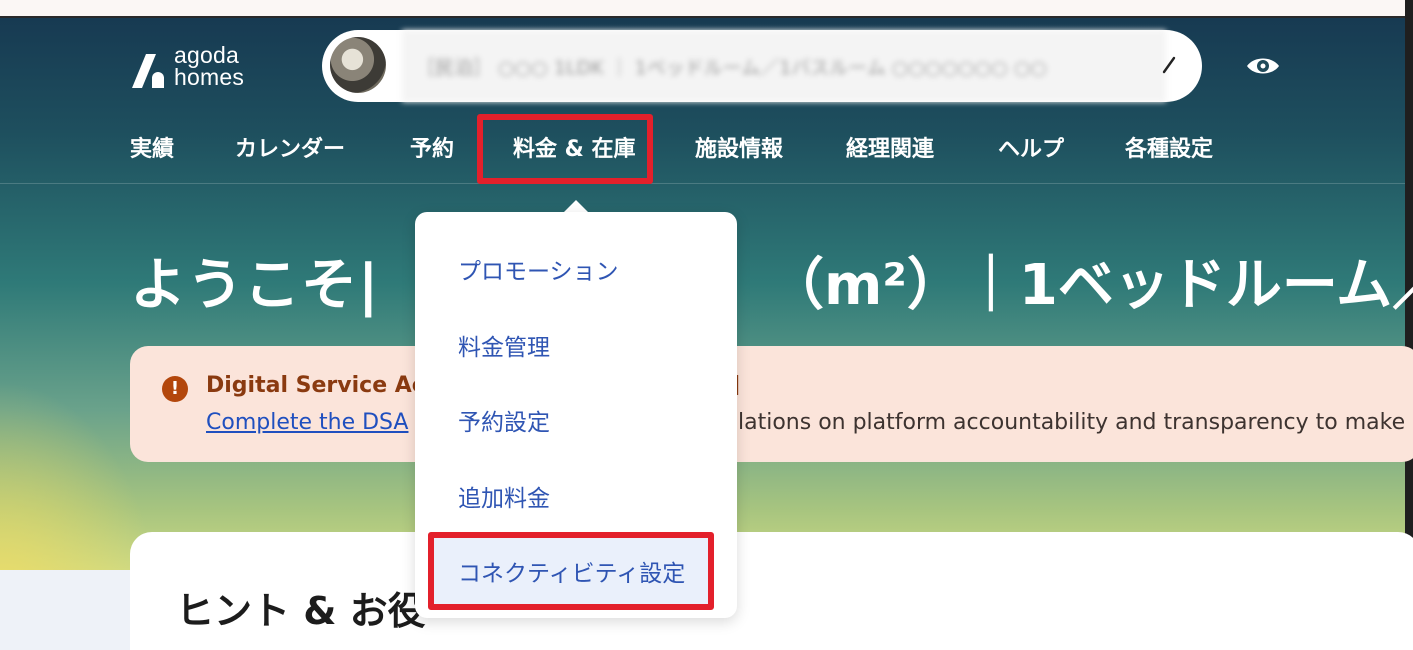 Image resolution: width=1413 pixels, height=650 pixels. What do you see at coordinates (504, 496) in the screenshot?
I see `menu-item-extra-charges: 追加料金` at bounding box center [504, 496].